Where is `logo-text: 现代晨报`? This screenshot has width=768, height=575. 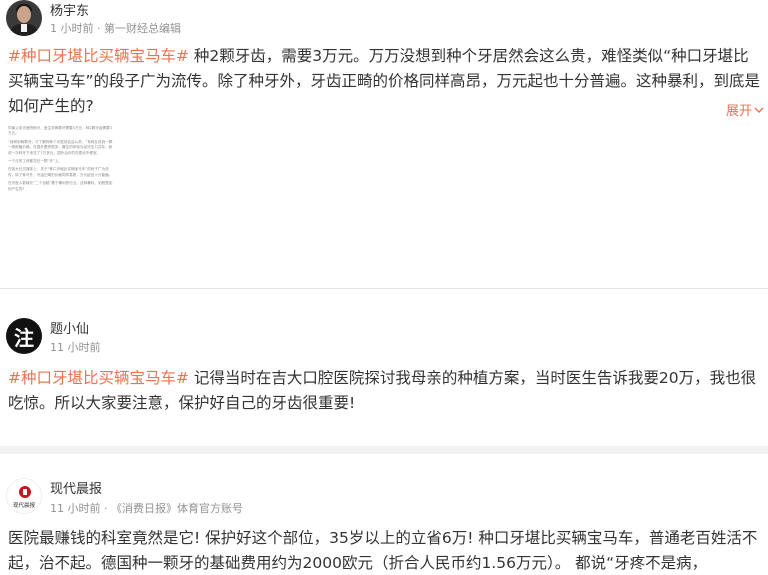
logo-text: 现代晨报 is located at coordinates (23, 506).